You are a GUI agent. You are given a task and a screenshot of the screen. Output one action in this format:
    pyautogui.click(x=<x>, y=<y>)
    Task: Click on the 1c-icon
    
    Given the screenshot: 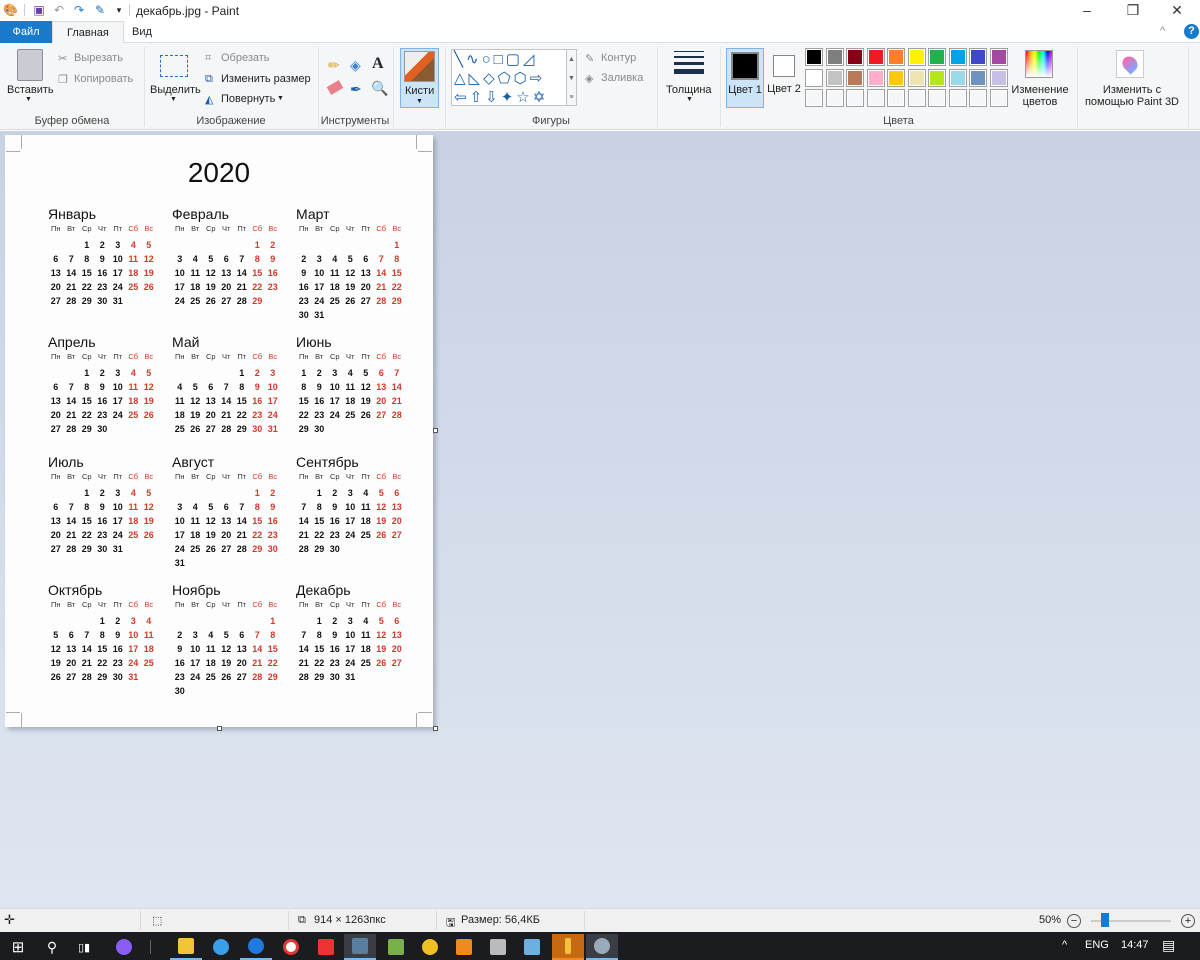 What is the action you would take?
    pyautogui.click(x=430, y=947)
    